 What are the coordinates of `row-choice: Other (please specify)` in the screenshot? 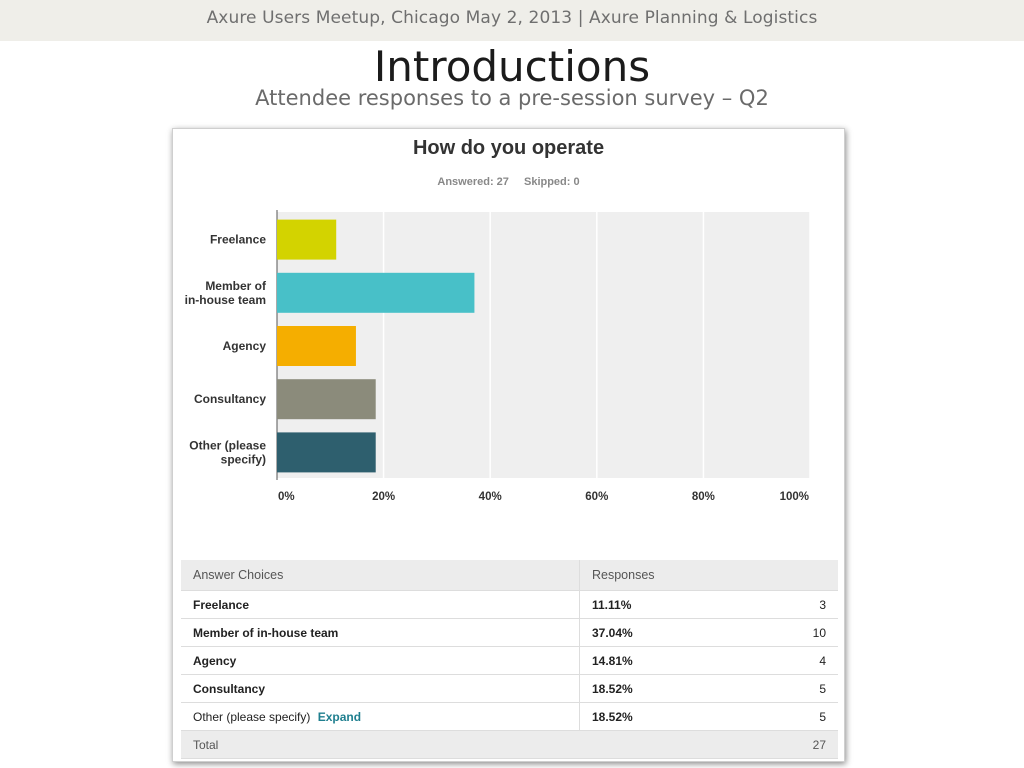 It's located at (252, 716).